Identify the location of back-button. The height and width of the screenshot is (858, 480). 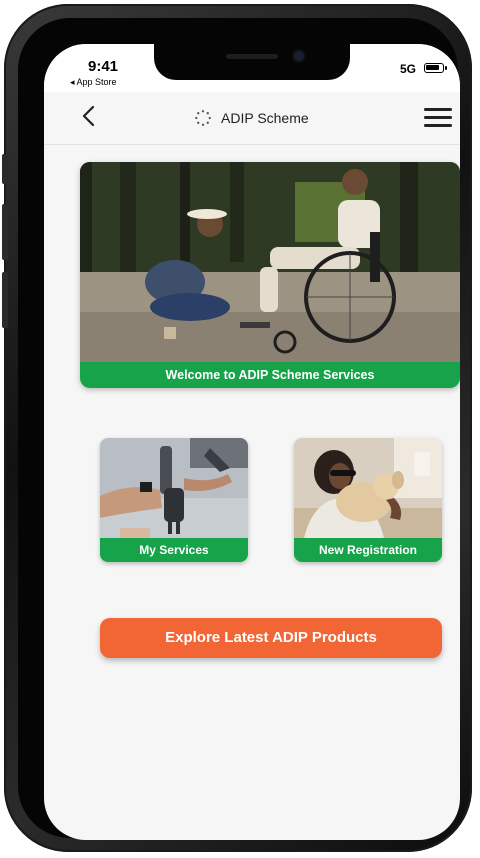
(90, 116).